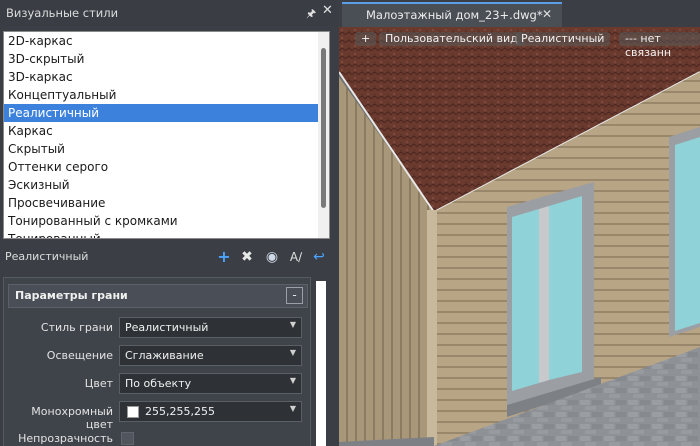 This screenshot has width=700, height=446. I want to click on list-scrollbar-thumb, so click(323, 128).